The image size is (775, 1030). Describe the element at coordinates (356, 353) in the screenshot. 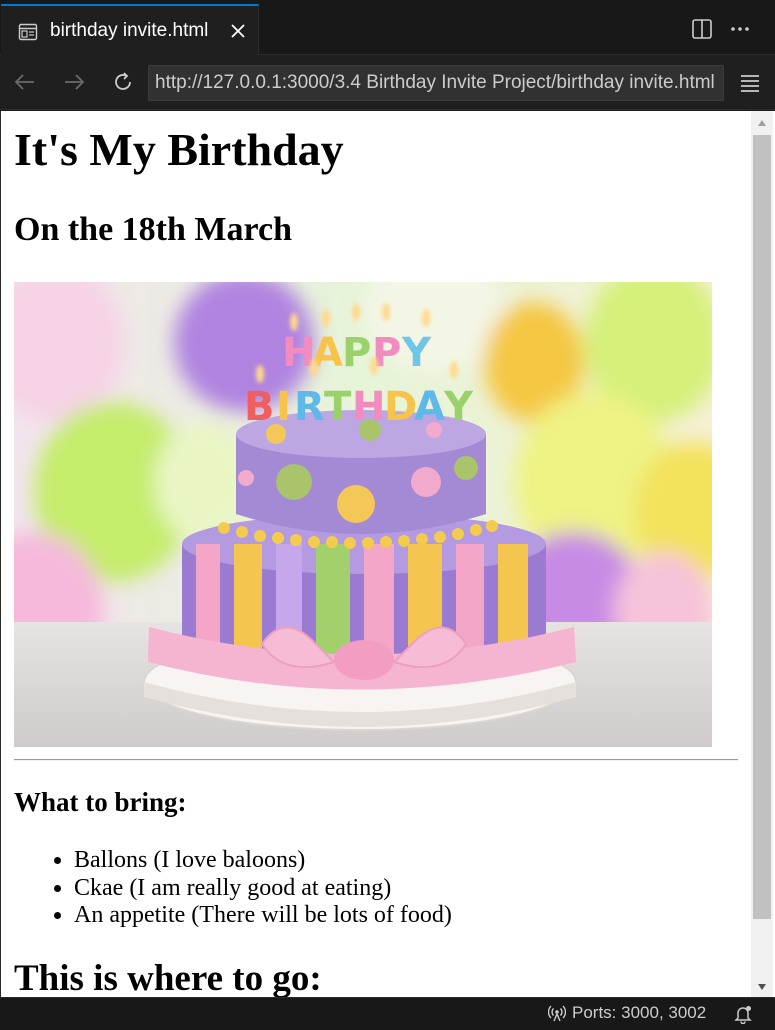

I see `svg-text: P` at that location.